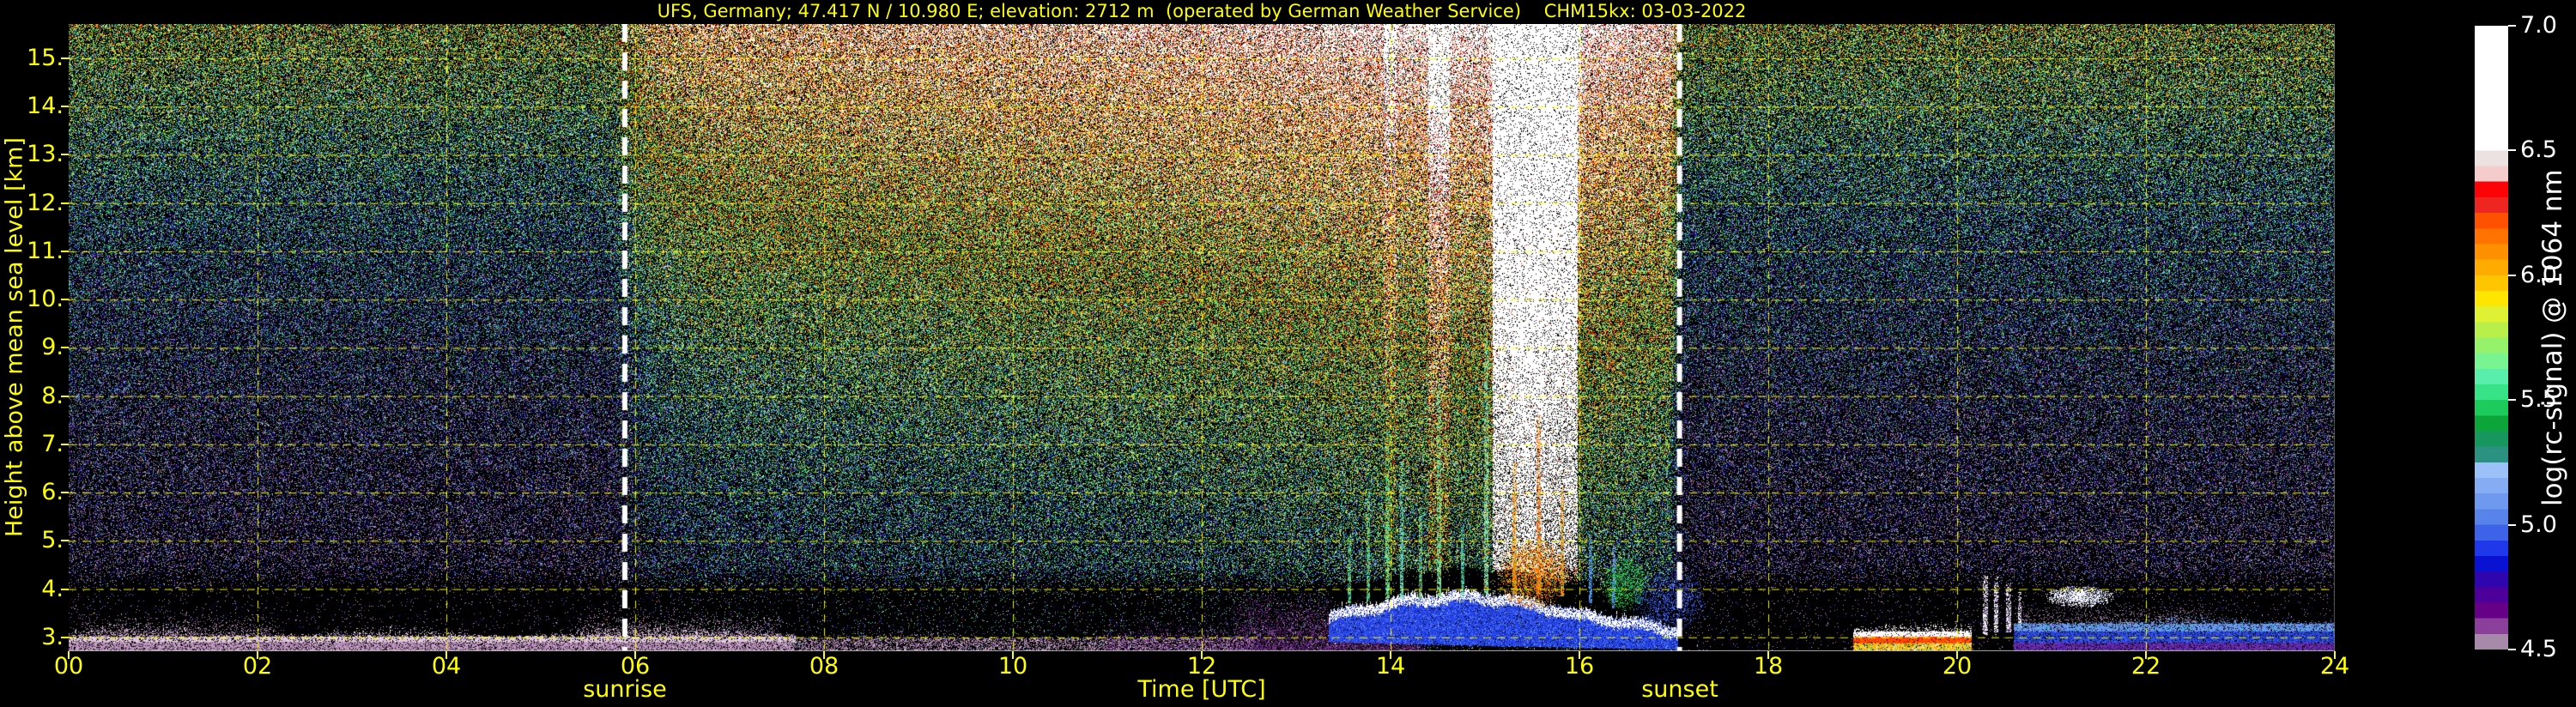  What do you see at coordinates (52, 588) in the screenshot?
I see `y-tick-label: 4.` at bounding box center [52, 588].